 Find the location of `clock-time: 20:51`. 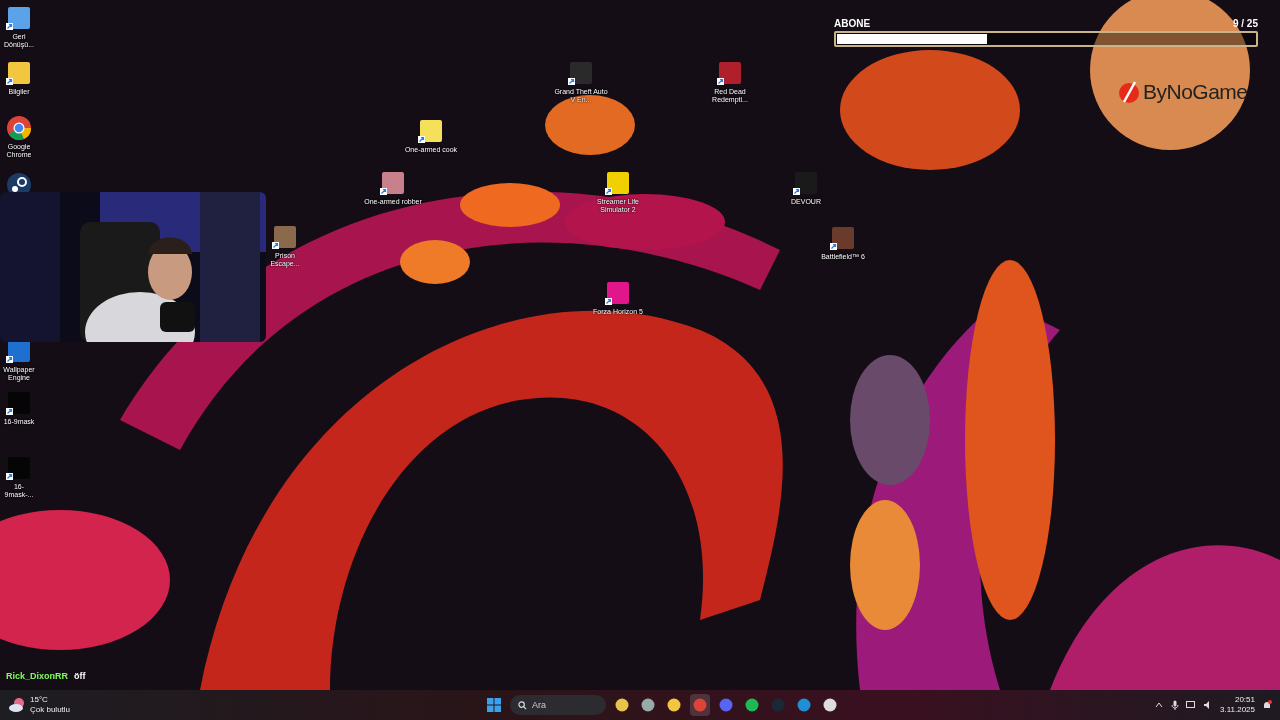

clock-time: 20:51 is located at coordinates (1244, 700).